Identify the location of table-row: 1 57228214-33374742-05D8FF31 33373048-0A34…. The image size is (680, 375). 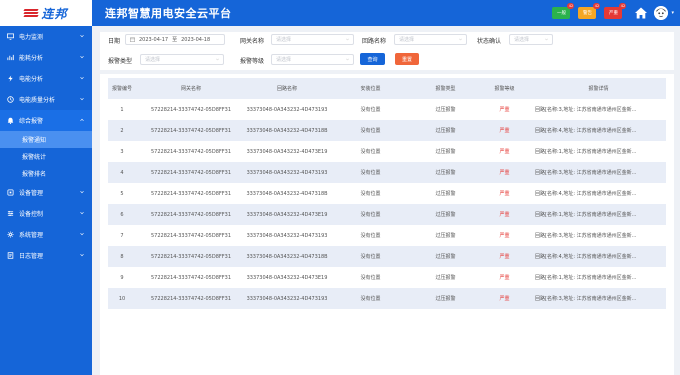
(387, 109).